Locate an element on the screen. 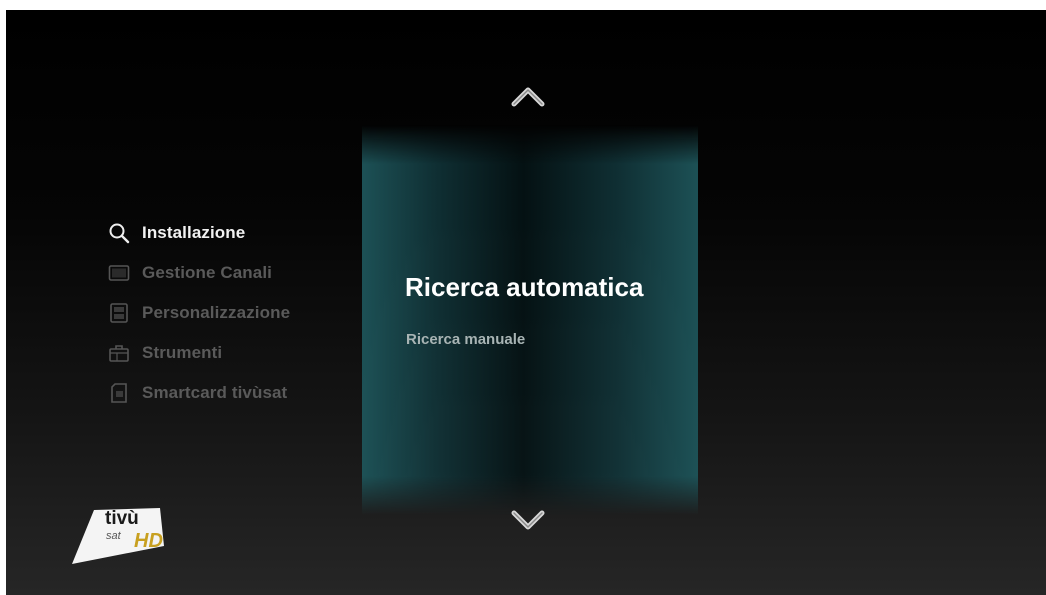 The height and width of the screenshot is (595, 1046). menu-item-label: Strumenti is located at coordinates (182, 352).